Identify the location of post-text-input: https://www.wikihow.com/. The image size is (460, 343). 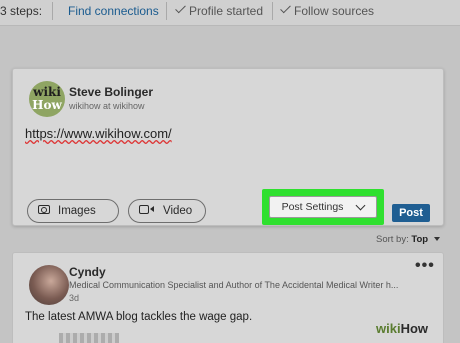
(98, 133).